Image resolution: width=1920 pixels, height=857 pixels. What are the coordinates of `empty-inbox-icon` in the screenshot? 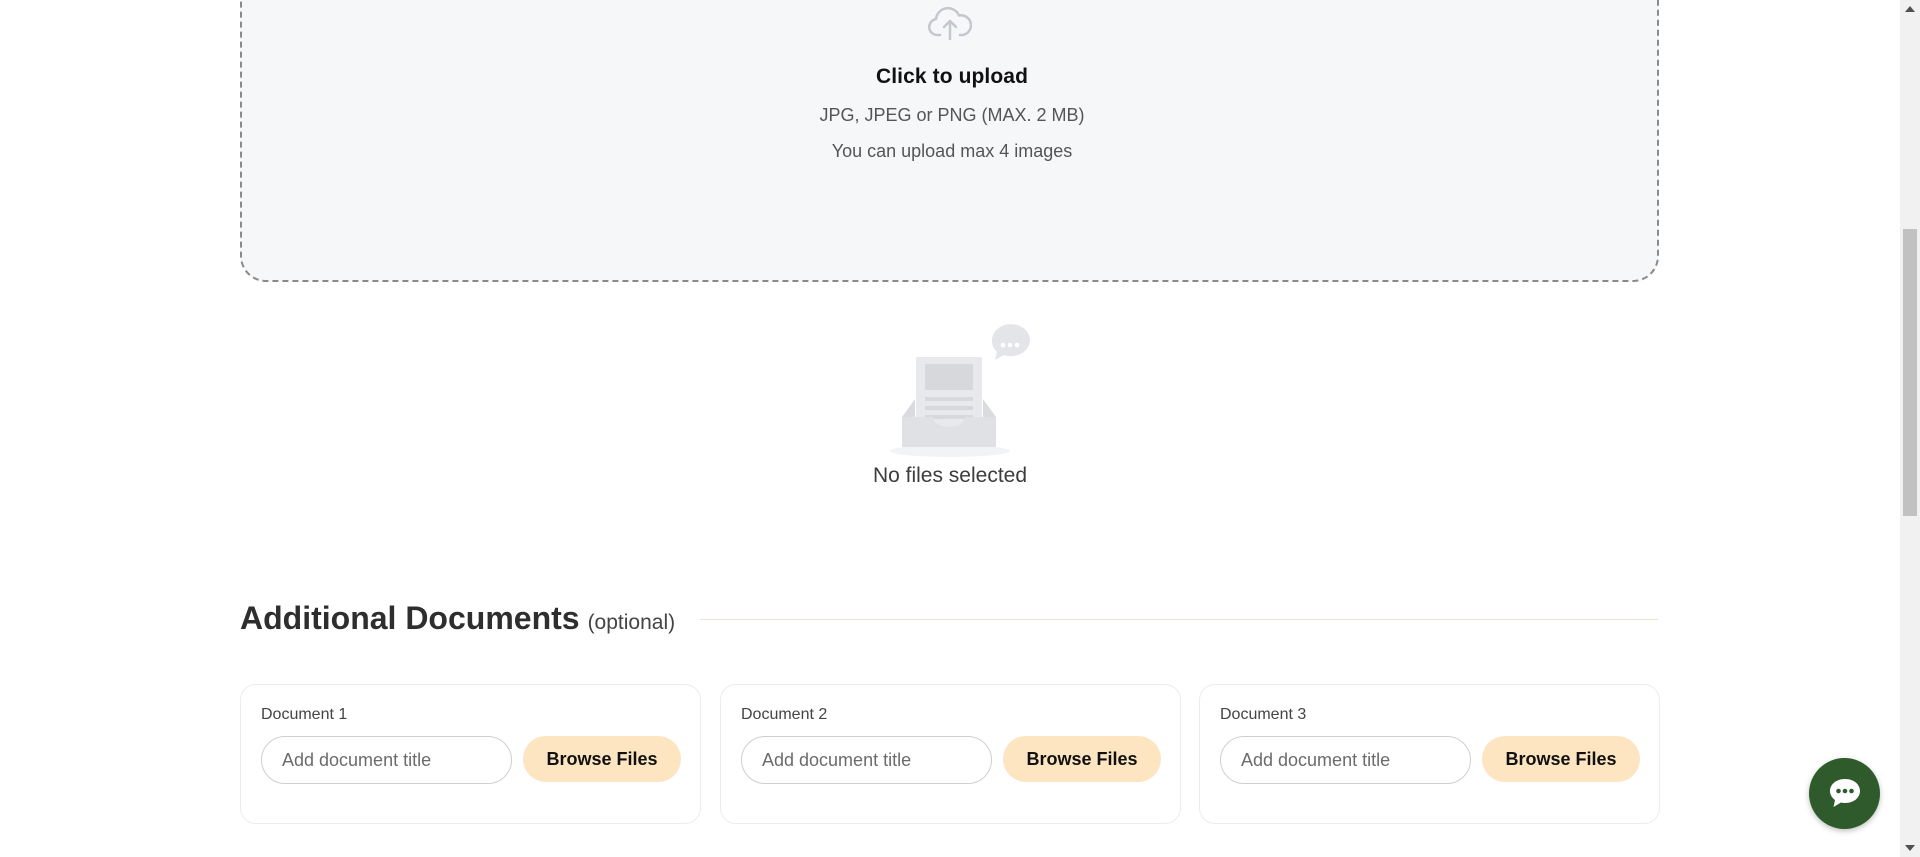 It's located at (960, 390).